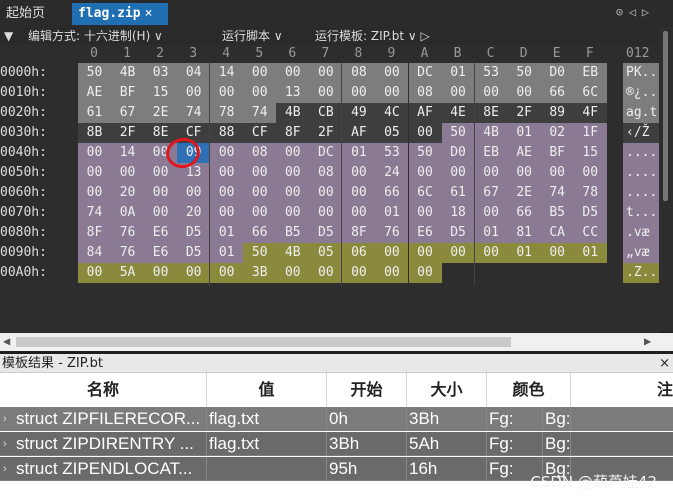  Describe the element at coordinates (103, 390) in the screenshot. I see `col-name-header: 名称` at that location.